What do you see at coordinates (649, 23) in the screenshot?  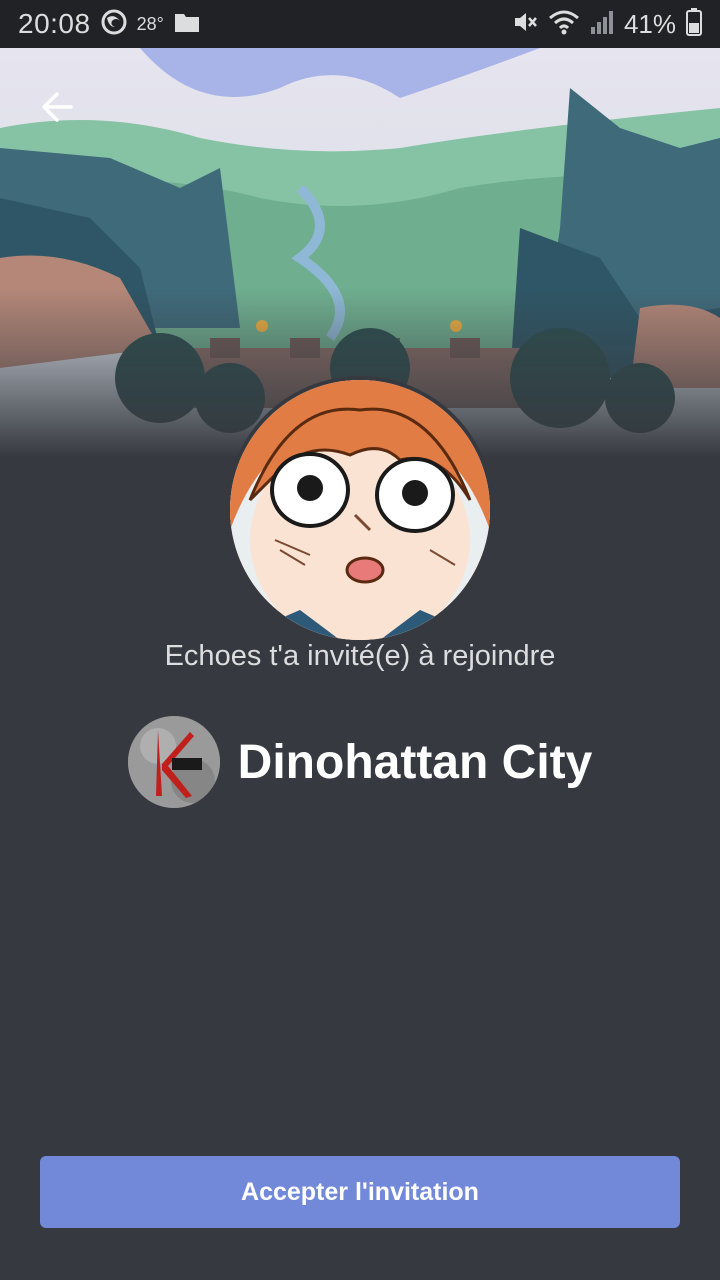 I see `battery-percentage: 41%` at bounding box center [649, 23].